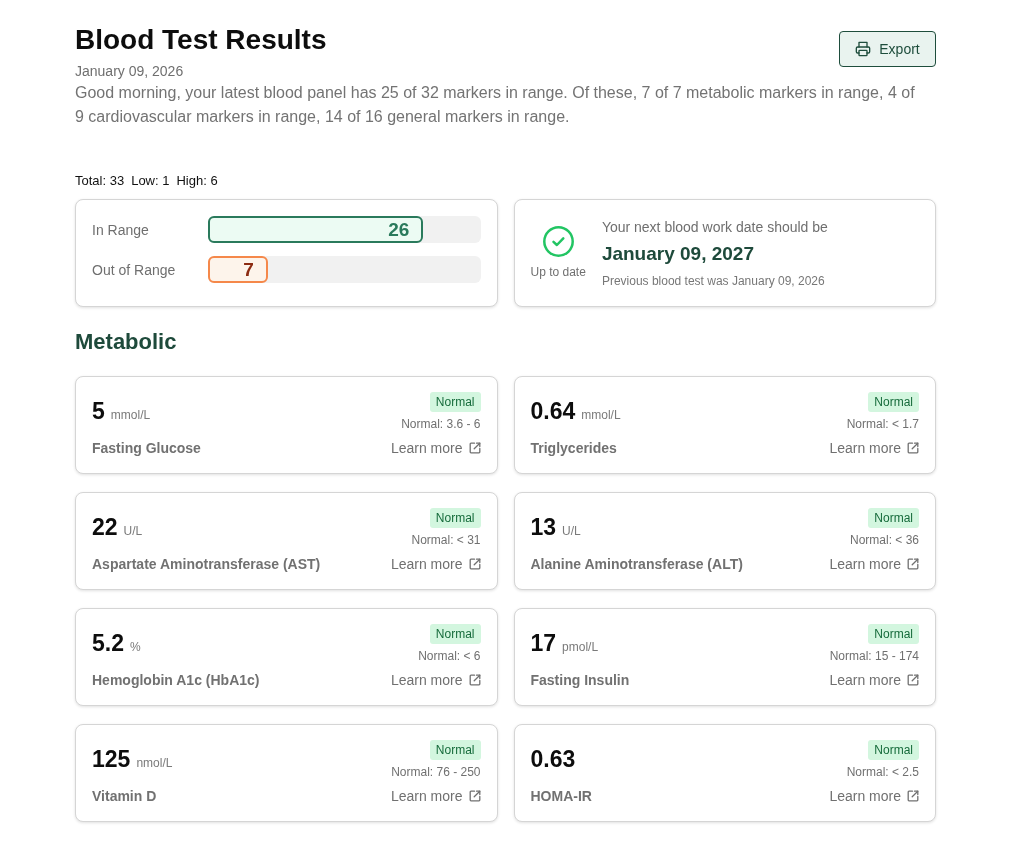 The width and height of the screenshot is (1014, 848). I want to click on count-text: Low: 1, so click(150, 181).